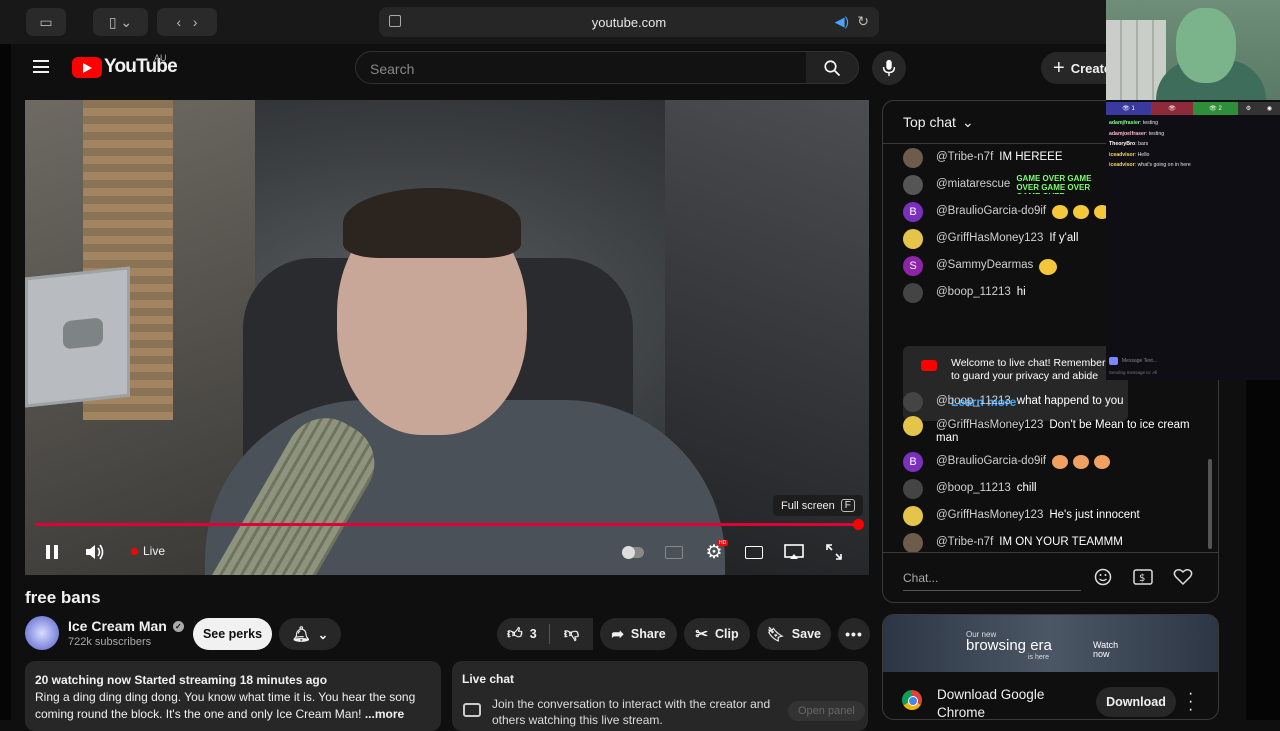 This screenshot has width=1280, height=731. I want to click on overlay-tab-count: 1, so click(1133, 108).